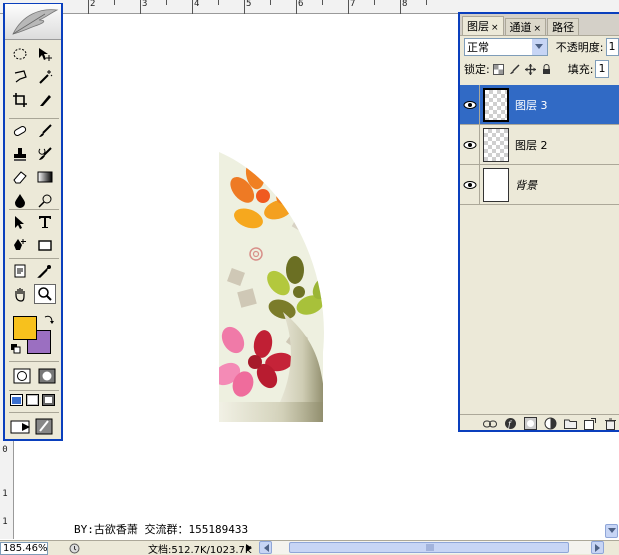 This screenshot has width=619, height=555. What do you see at coordinates (612, 47) in the screenshot?
I see `opacity-input: 1` at bounding box center [612, 47].